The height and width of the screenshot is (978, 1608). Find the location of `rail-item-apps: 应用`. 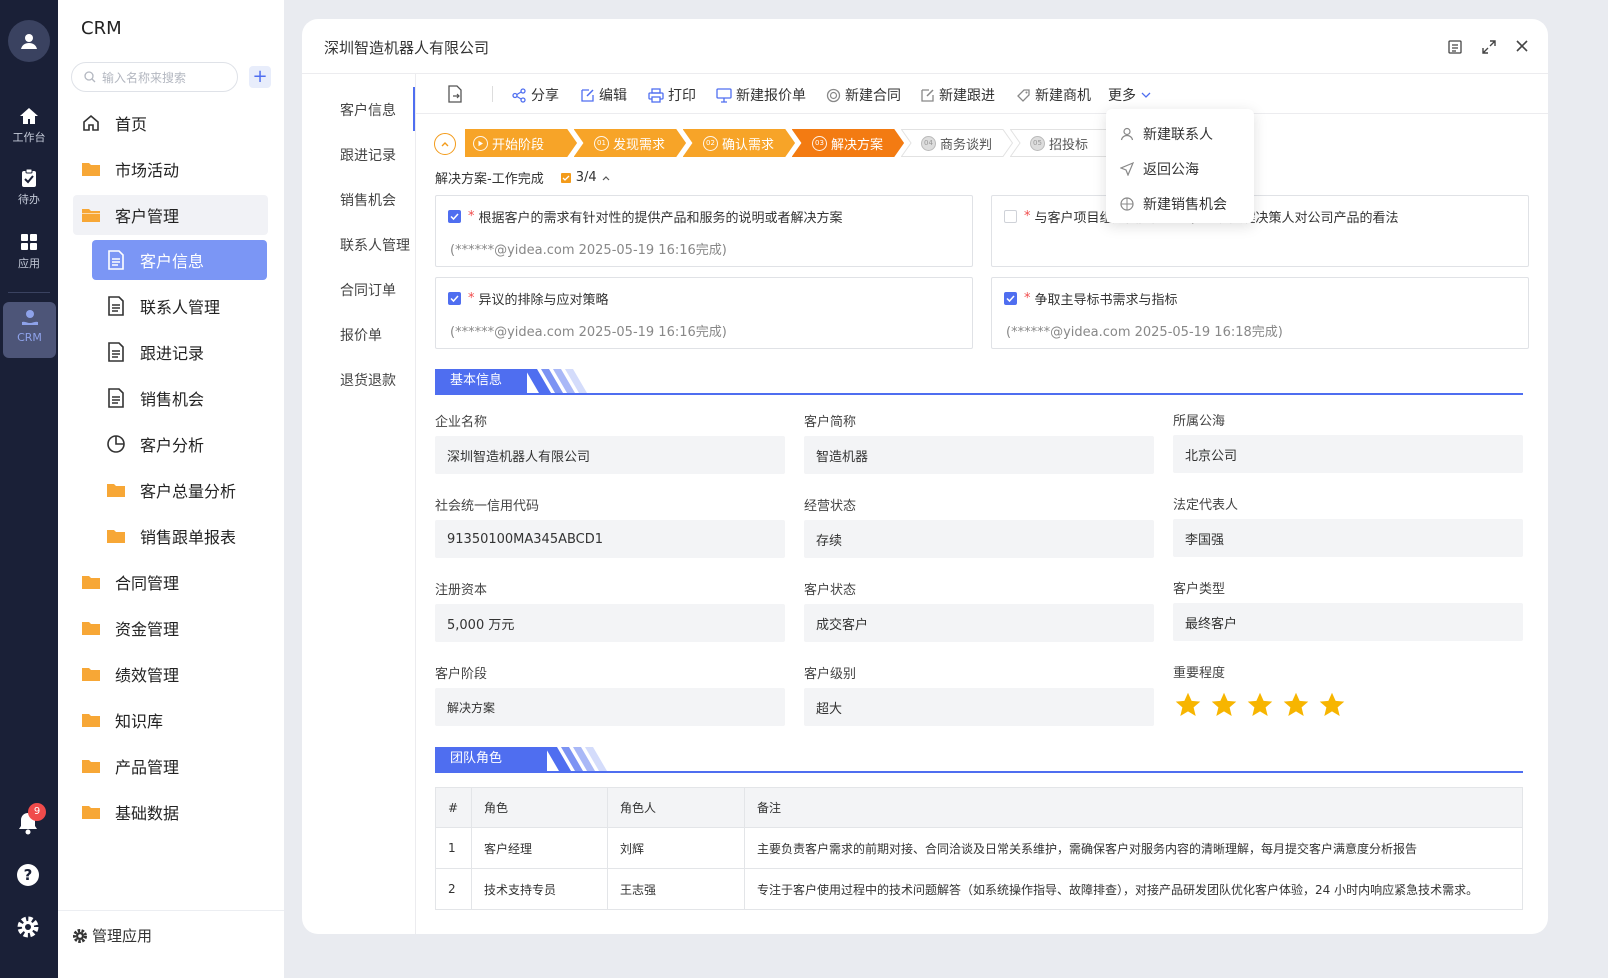

rail-item-apps: 应用 is located at coordinates (29, 251).